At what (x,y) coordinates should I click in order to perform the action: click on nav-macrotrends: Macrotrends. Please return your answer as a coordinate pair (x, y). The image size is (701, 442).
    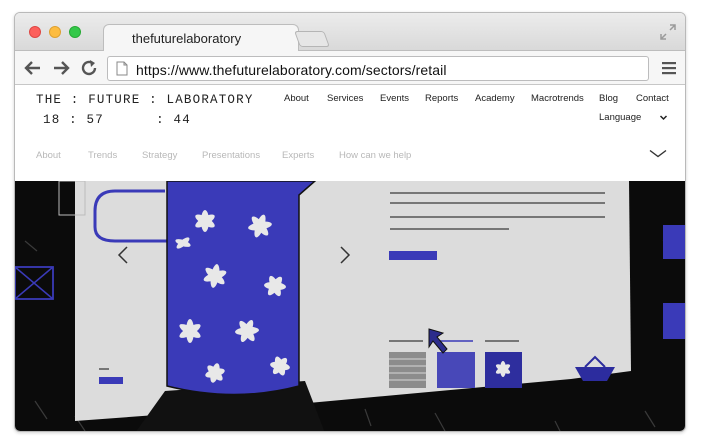
    Looking at the image, I should click on (557, 98).